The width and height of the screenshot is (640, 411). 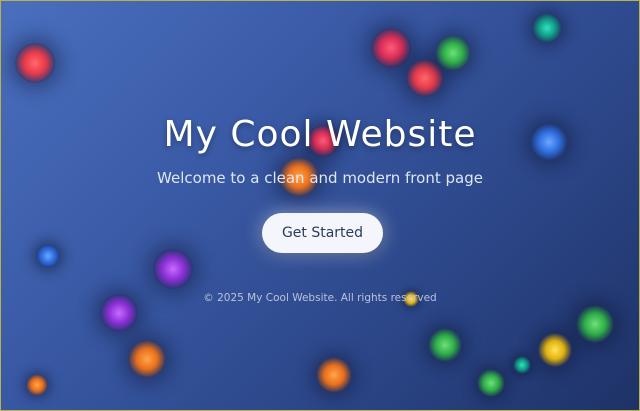 What do you see at coordinates (320, 134) in the screenshot?
I see `hero-title: My Cool Website` at bounding box center [320, 134].